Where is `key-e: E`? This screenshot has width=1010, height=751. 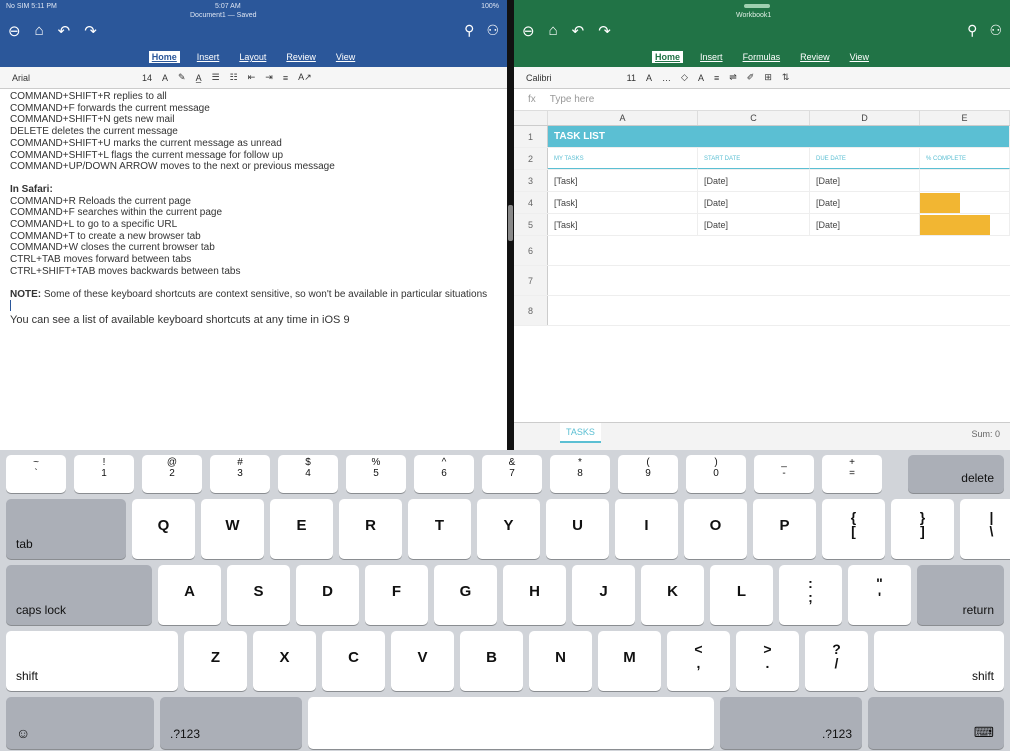
key-e: E is located at coordinates (301, 529).